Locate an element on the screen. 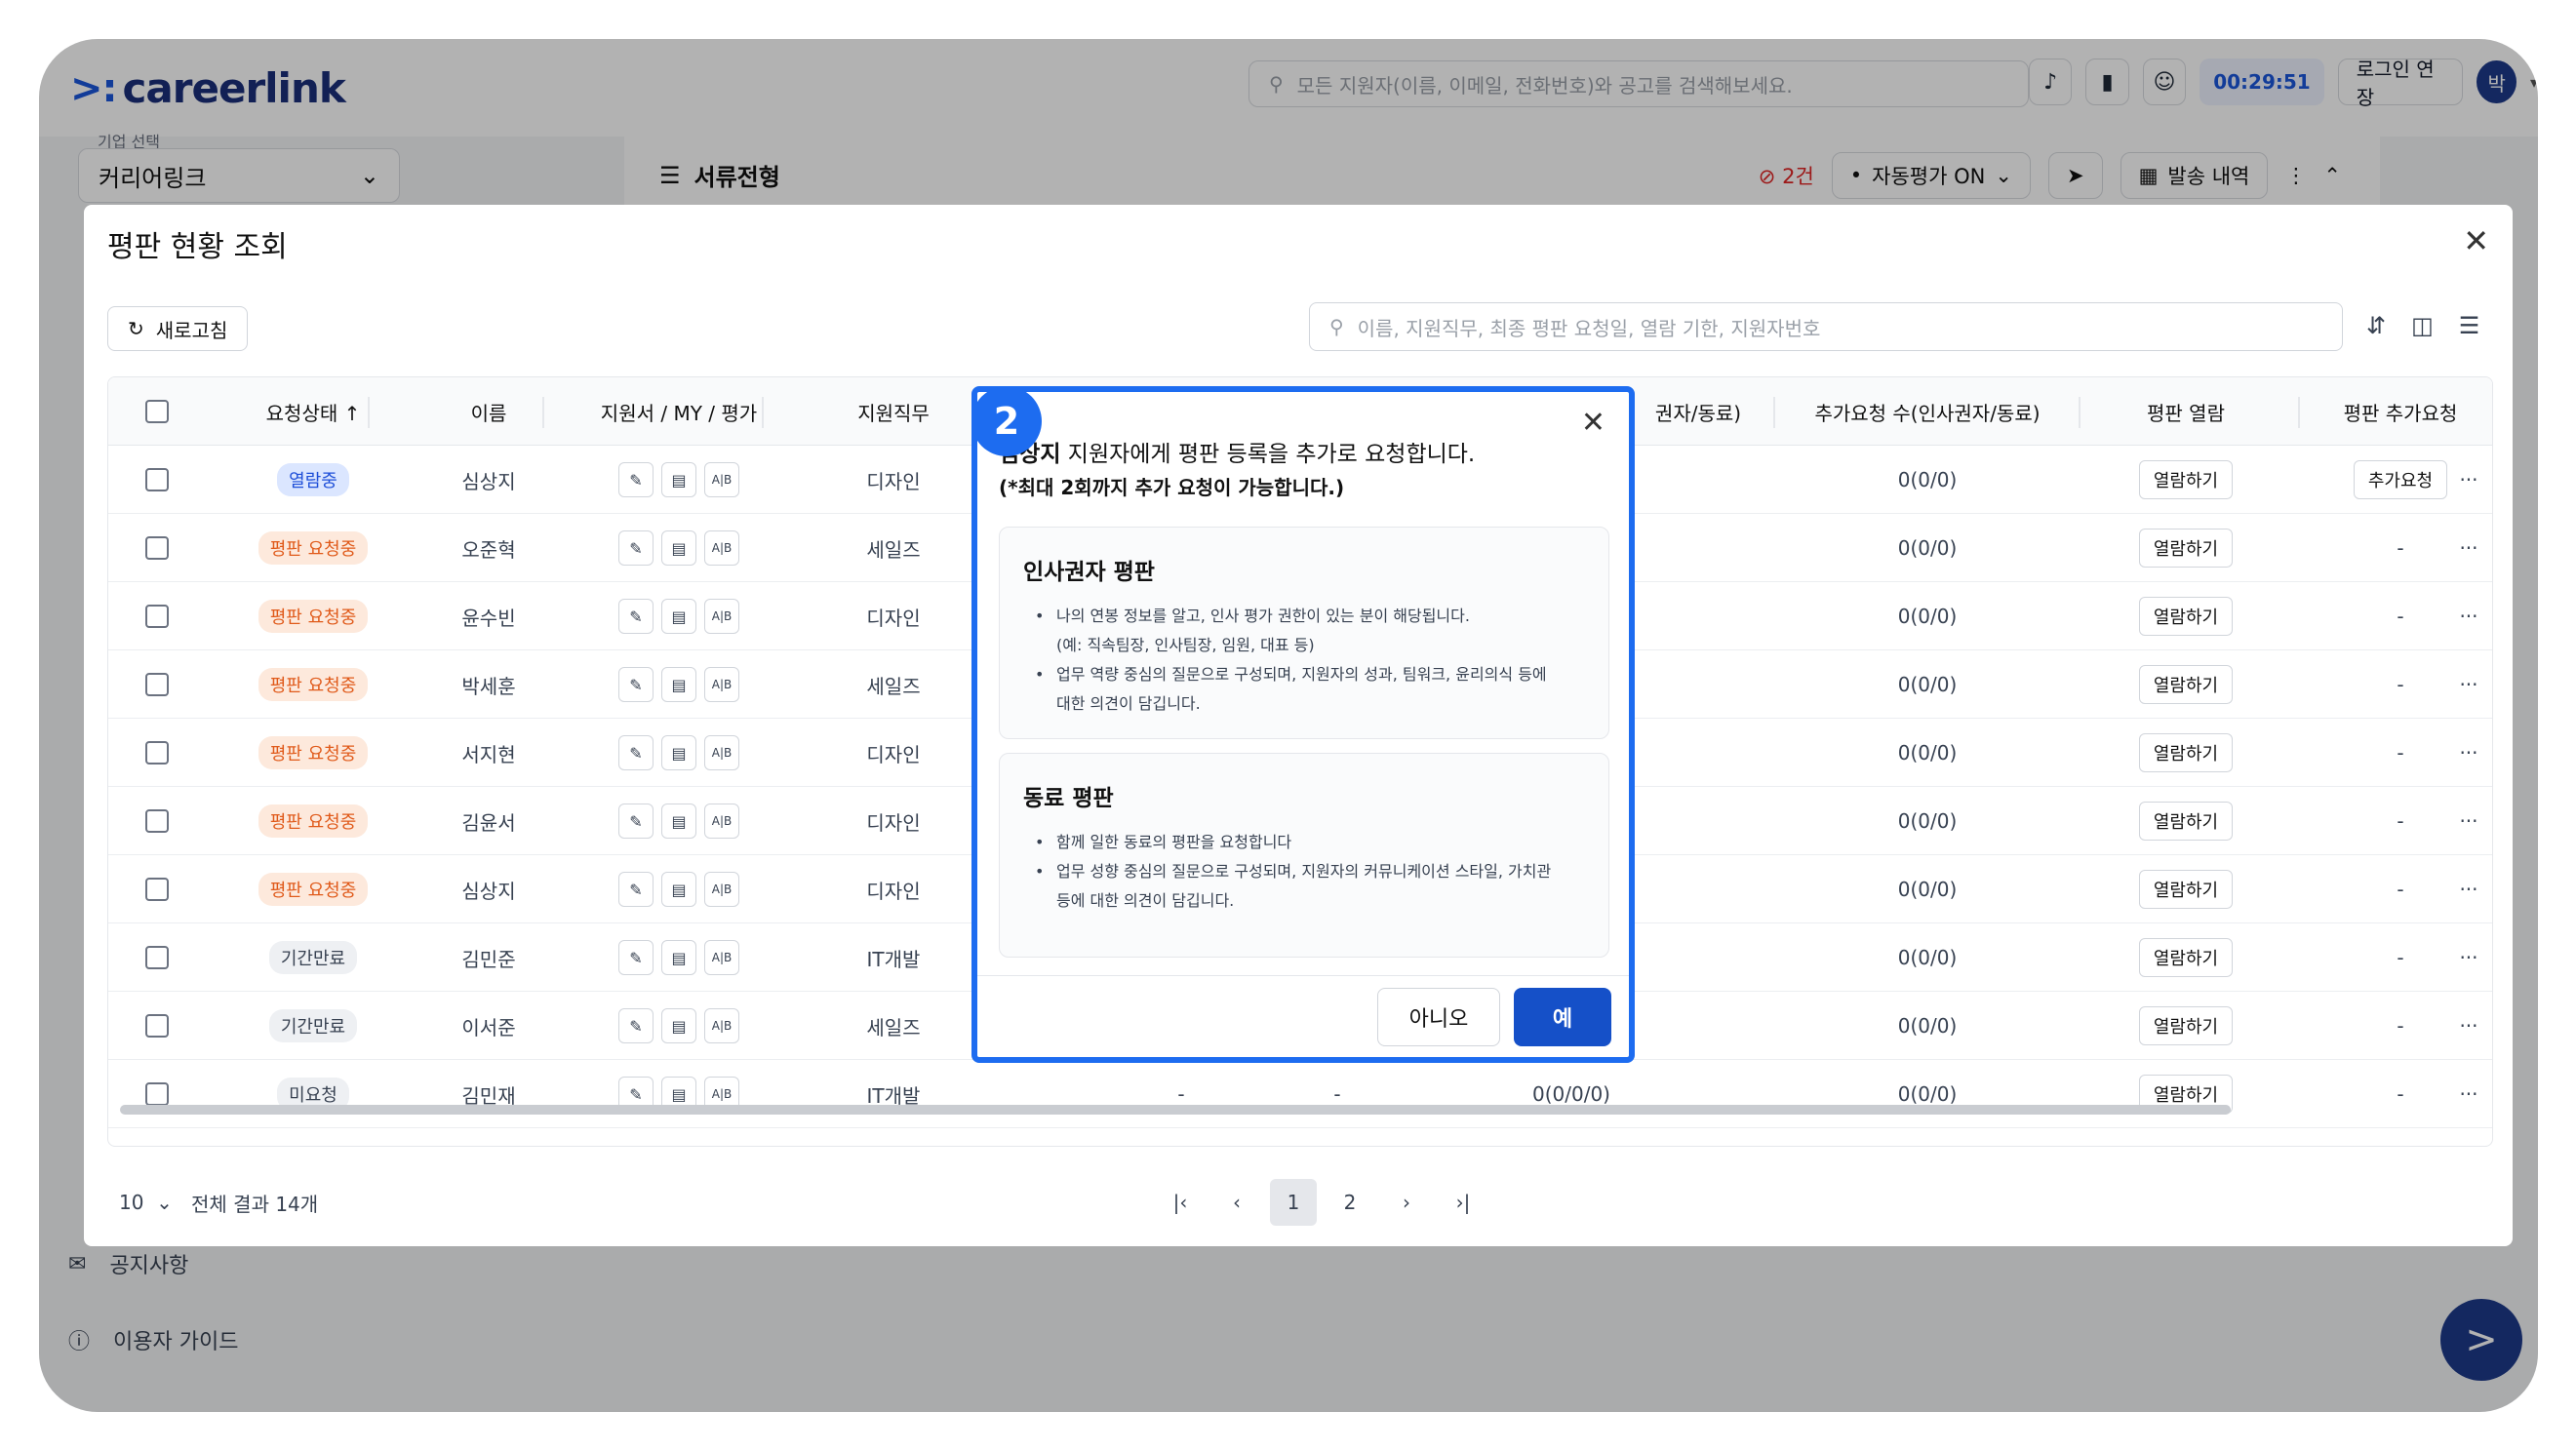 Image resolution: width=2576 pixels, height=1451 pixels. prev-page-icon: ‹ is located at coordinates (1236, 1202).